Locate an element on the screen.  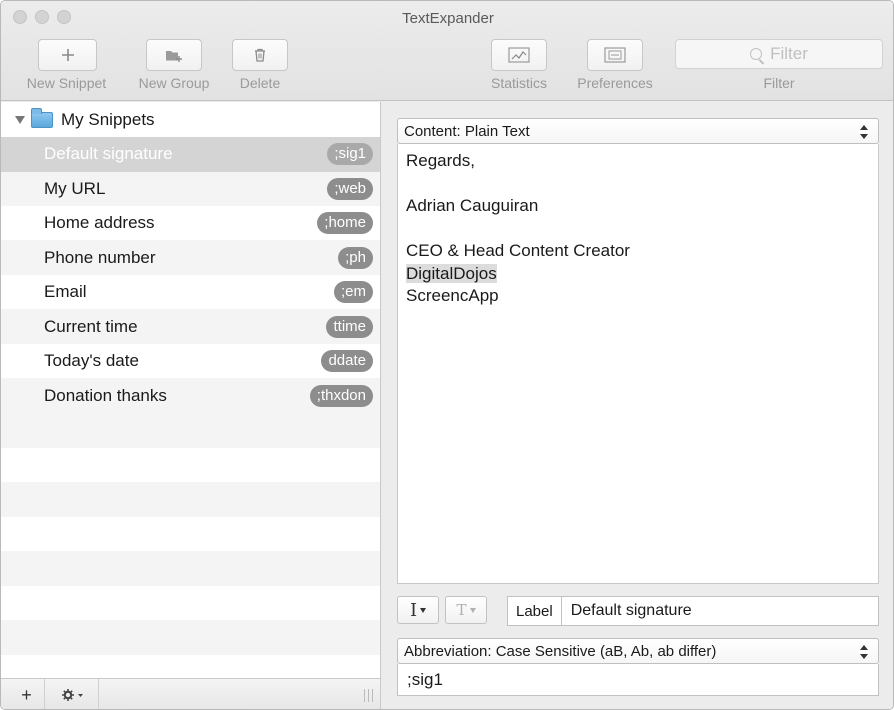
insert-menu-button: I is located at coordinates (418, 610).